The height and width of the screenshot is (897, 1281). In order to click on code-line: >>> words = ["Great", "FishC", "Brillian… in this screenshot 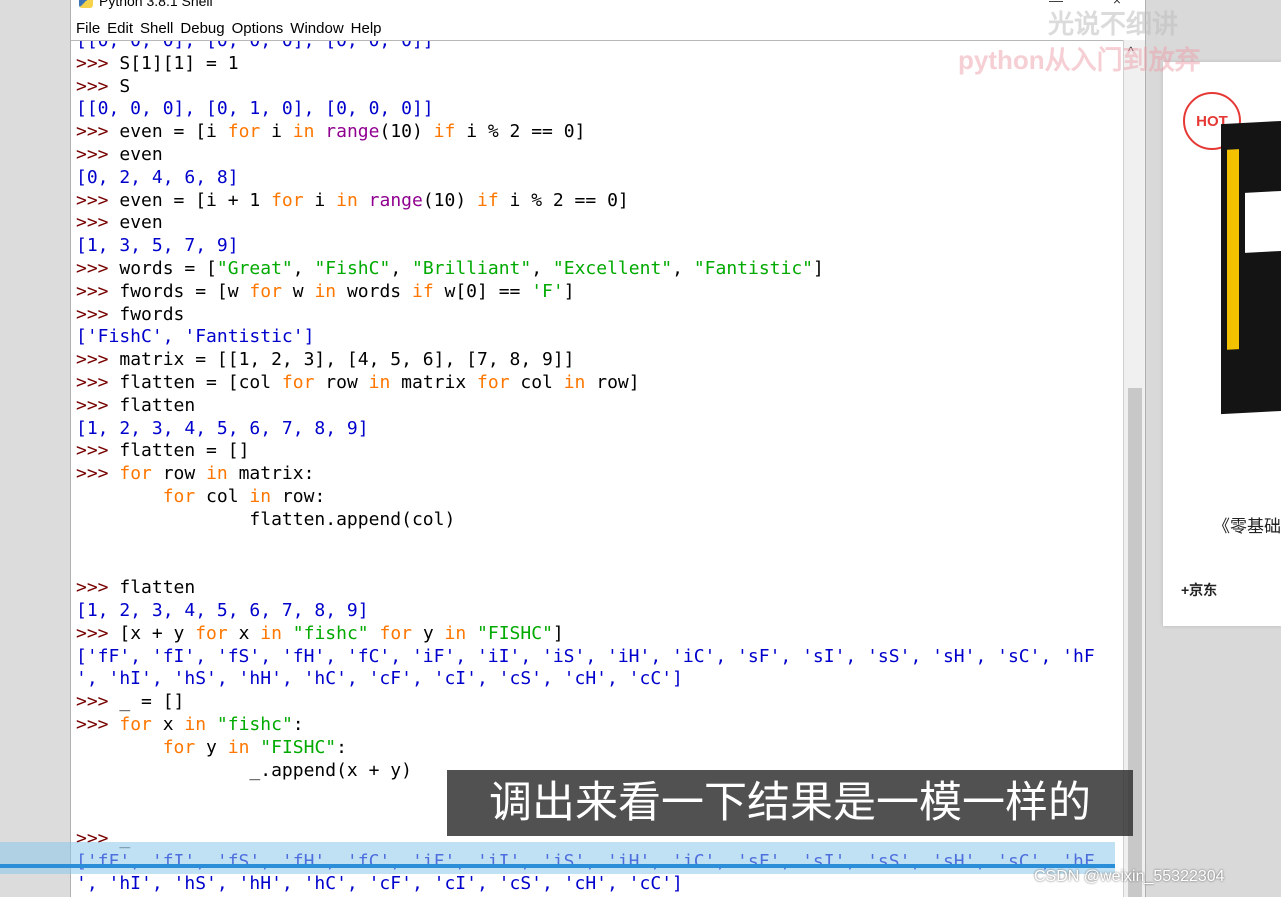, I will do `click(585, 269)`.